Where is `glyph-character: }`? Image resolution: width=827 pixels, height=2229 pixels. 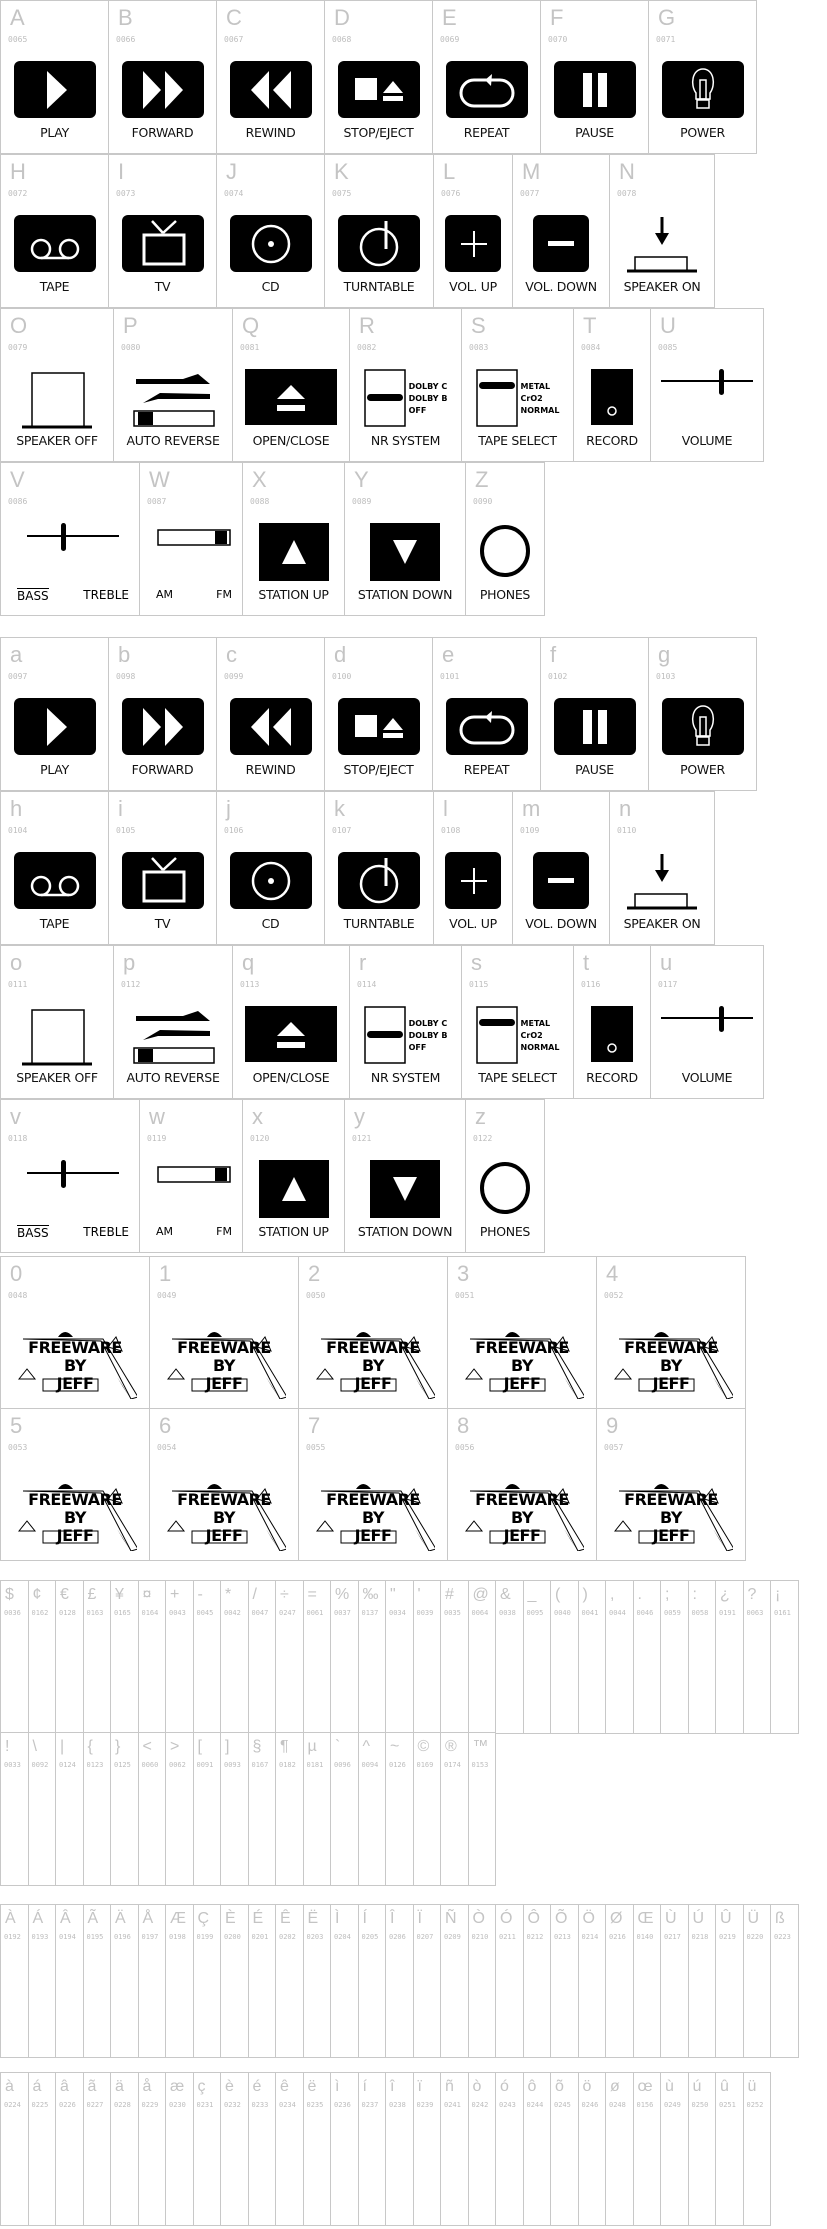
glyph-character: } is located at coordinates (118, 1746).